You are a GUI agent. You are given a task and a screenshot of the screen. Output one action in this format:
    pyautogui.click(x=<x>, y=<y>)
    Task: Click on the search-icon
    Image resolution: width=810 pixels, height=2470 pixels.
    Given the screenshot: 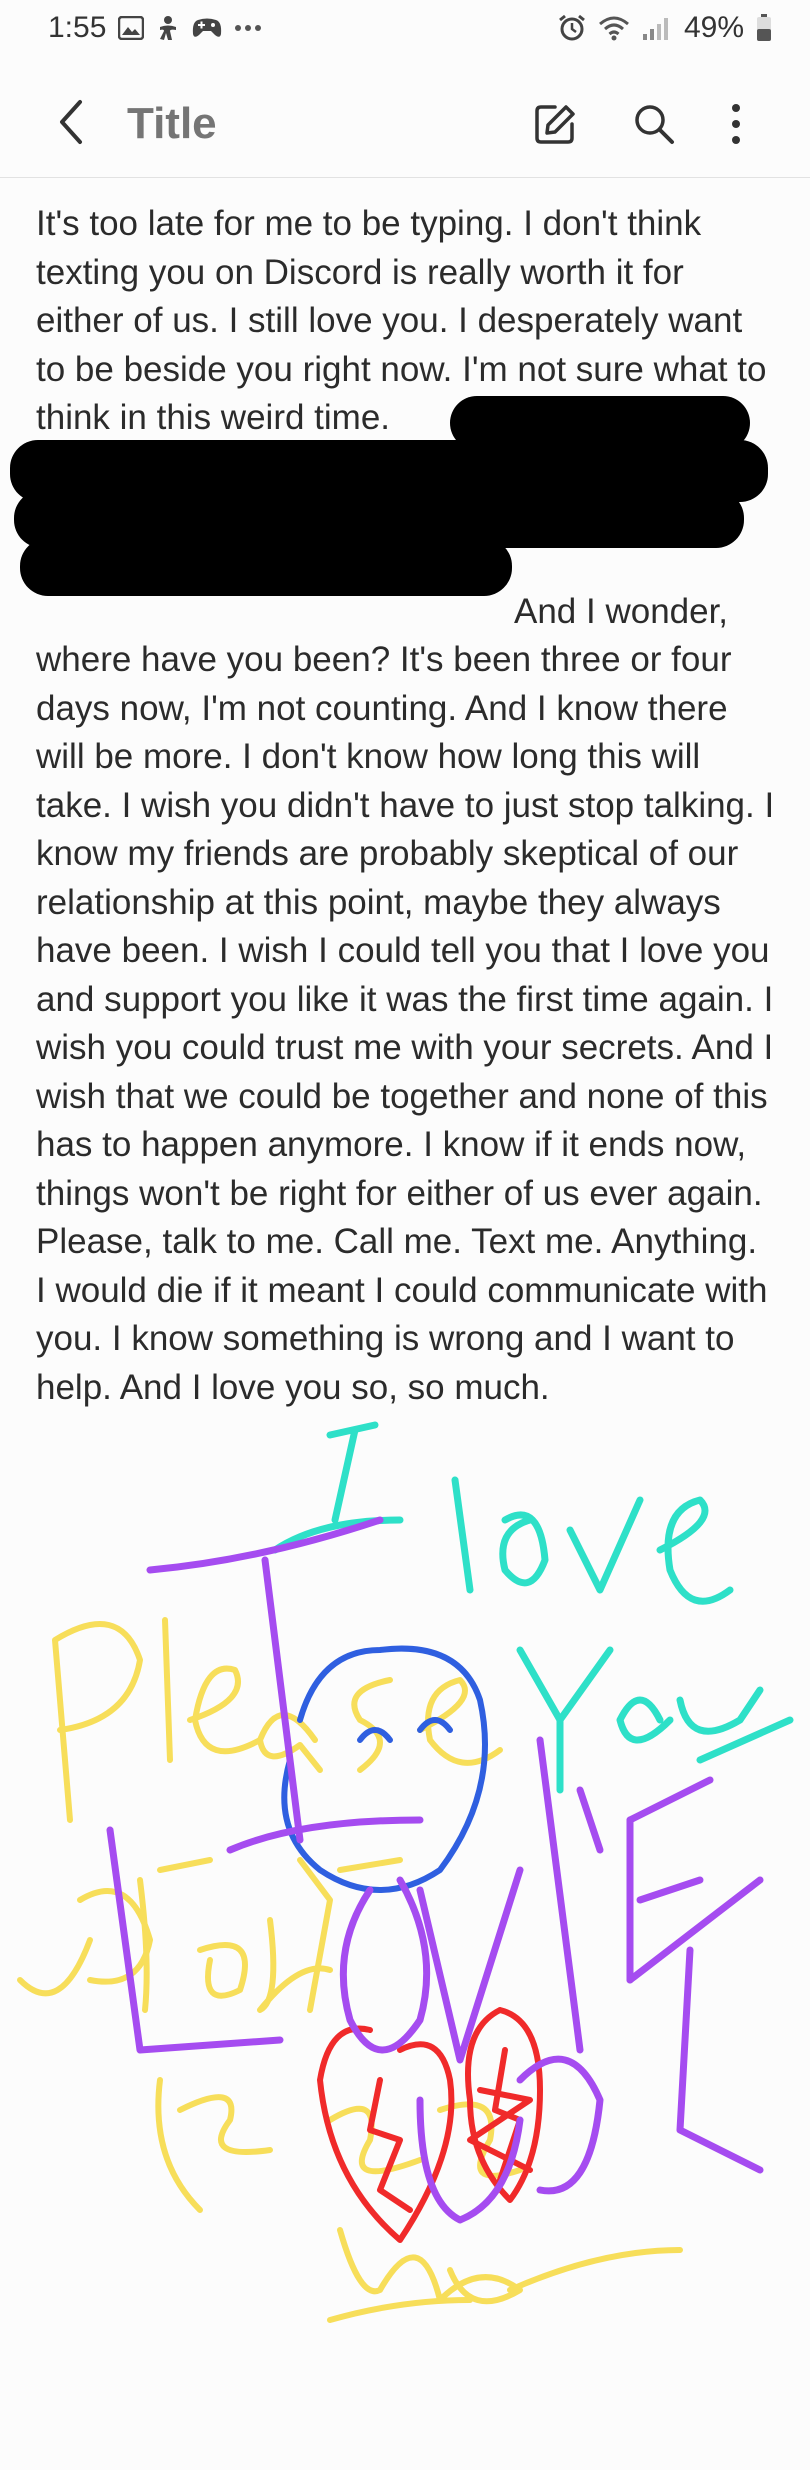 What is the action you would take?
    pyautogui.click(x=654, y=124)
    